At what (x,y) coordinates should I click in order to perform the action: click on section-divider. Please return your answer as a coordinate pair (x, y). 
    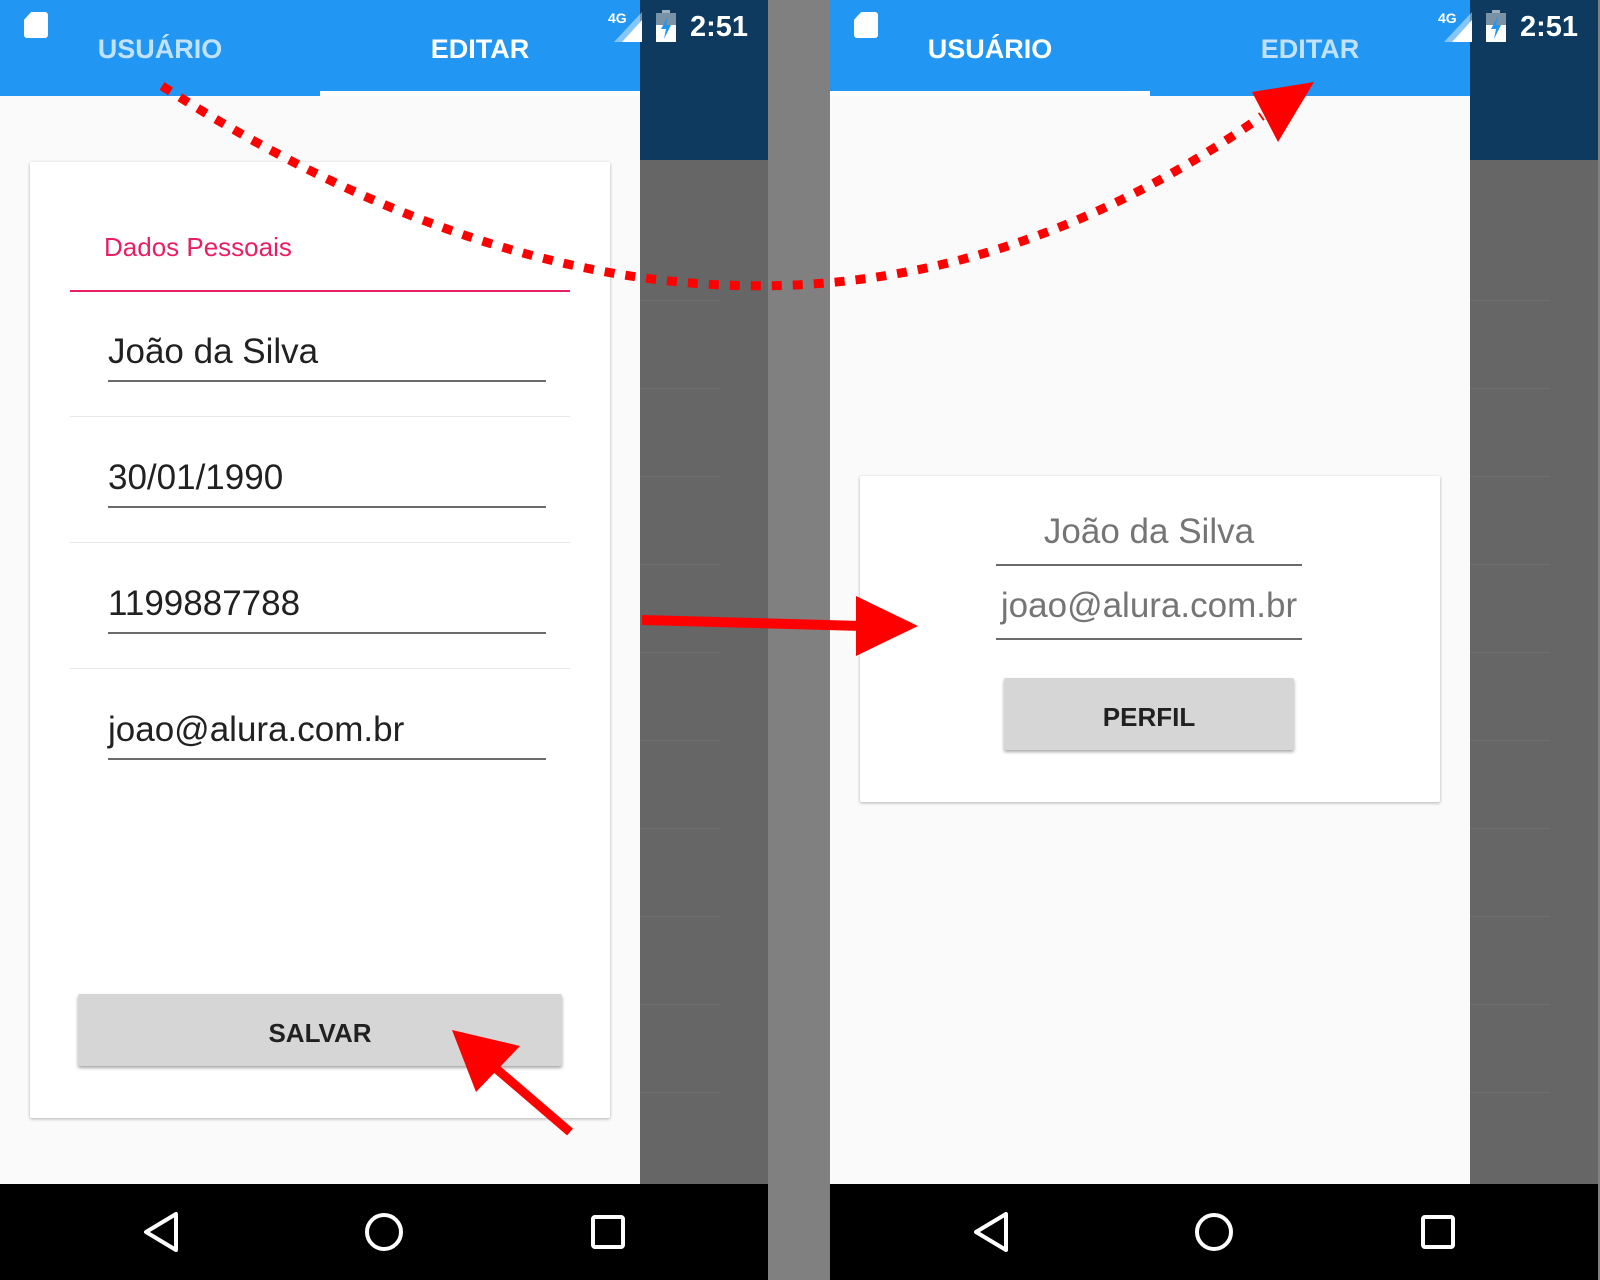
    Looking at the image, I should click on (320, 291).